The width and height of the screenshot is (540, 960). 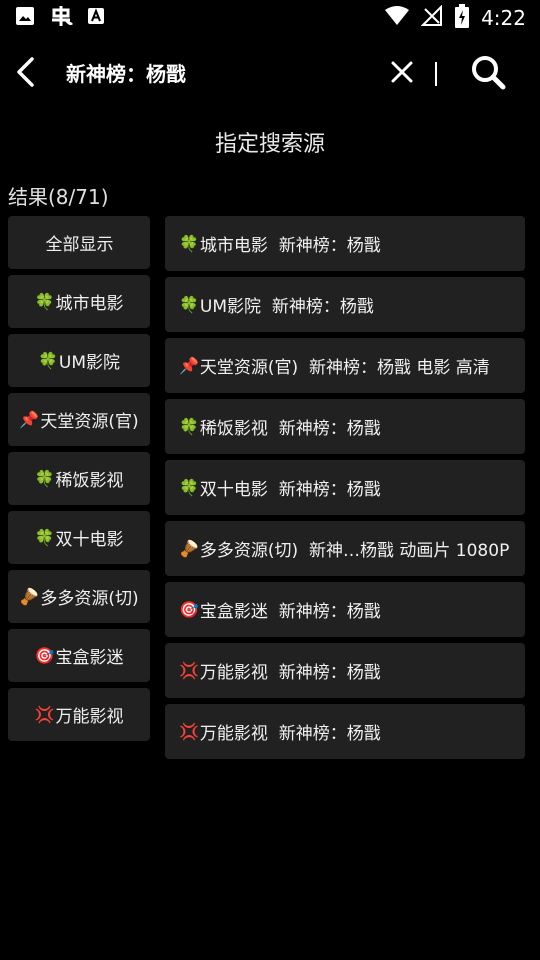 I want to click on source-label: 多多资源(切), so click(x=89, y=599).